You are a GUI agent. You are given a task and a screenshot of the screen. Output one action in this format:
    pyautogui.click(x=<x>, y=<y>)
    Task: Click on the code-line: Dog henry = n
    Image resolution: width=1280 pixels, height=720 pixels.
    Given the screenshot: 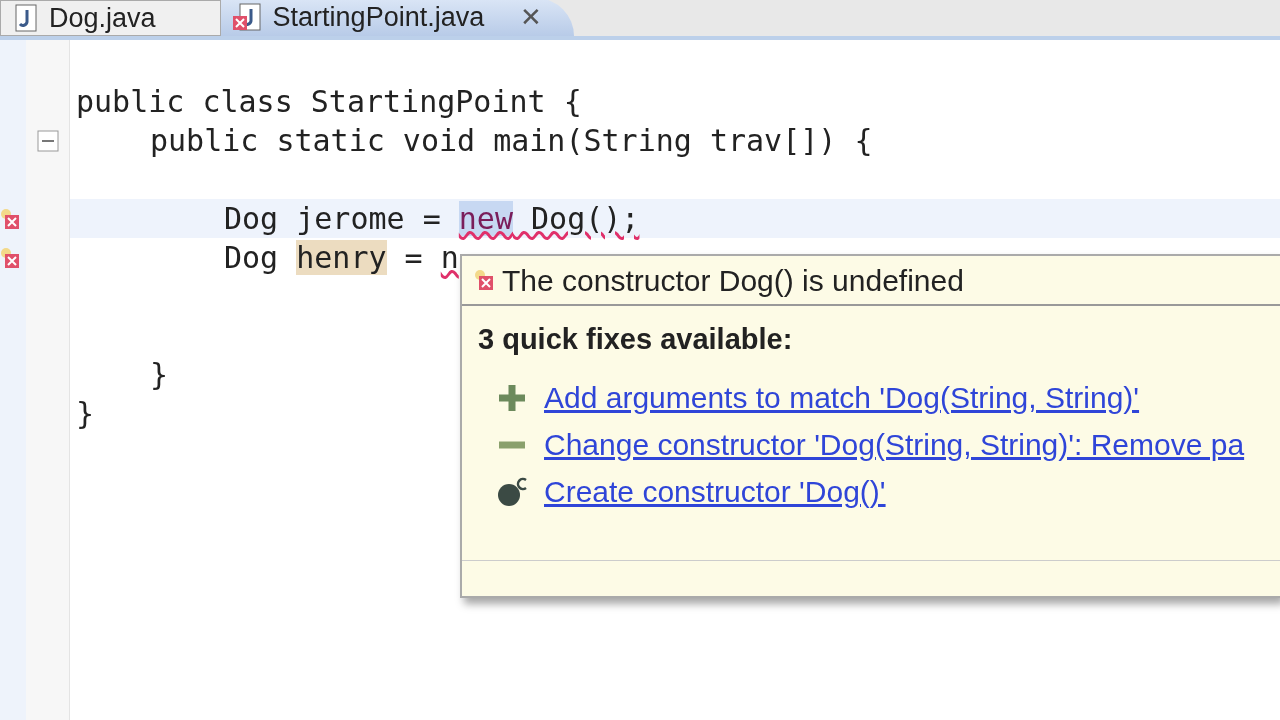 What is the action you would take?
    pyautogui.click(x=341, y=258)
    